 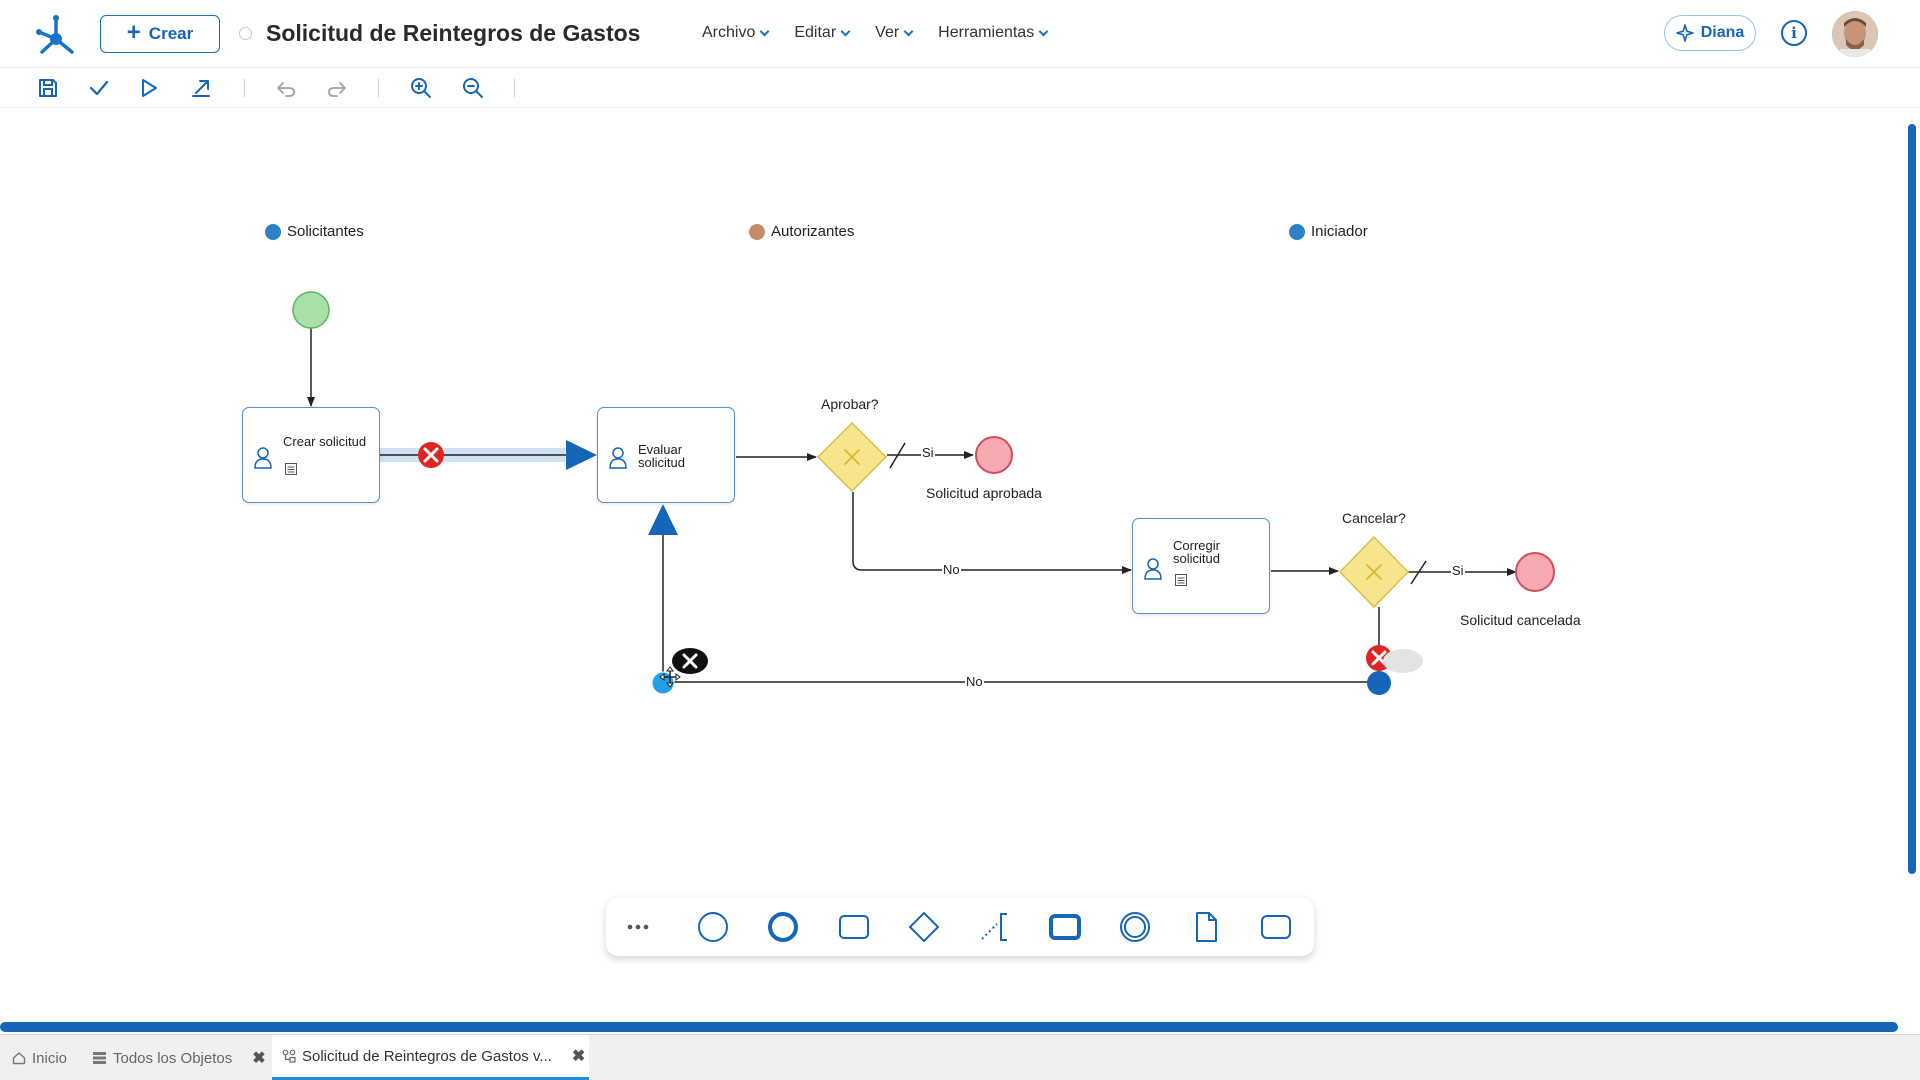 I want to click on undo-icon, so click(x=286, y=89).